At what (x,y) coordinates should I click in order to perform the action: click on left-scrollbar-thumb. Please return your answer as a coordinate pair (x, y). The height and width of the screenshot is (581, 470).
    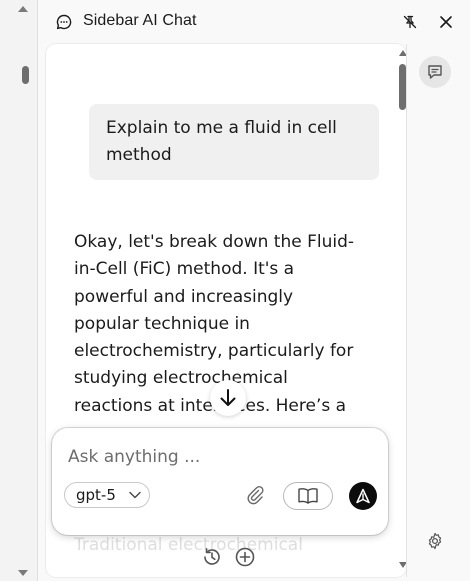
    Looking at the image, I should click on (25, 75).